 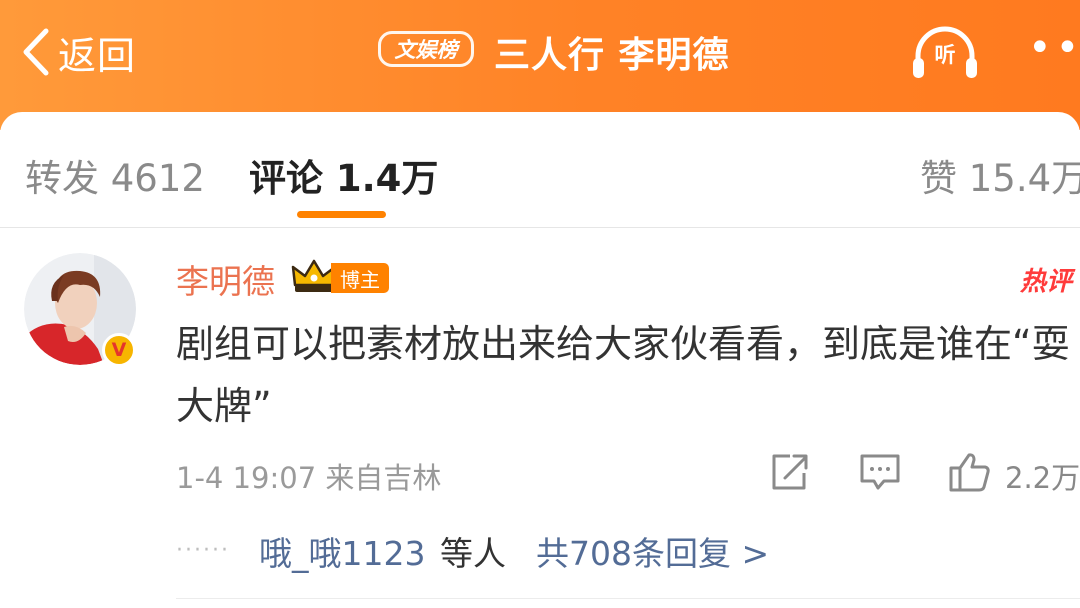 What do you see at coordinates (1000, 175) in the screenshot?
I see `tab-likes: 赞 15.4万` at bounding box center [1000, 175].